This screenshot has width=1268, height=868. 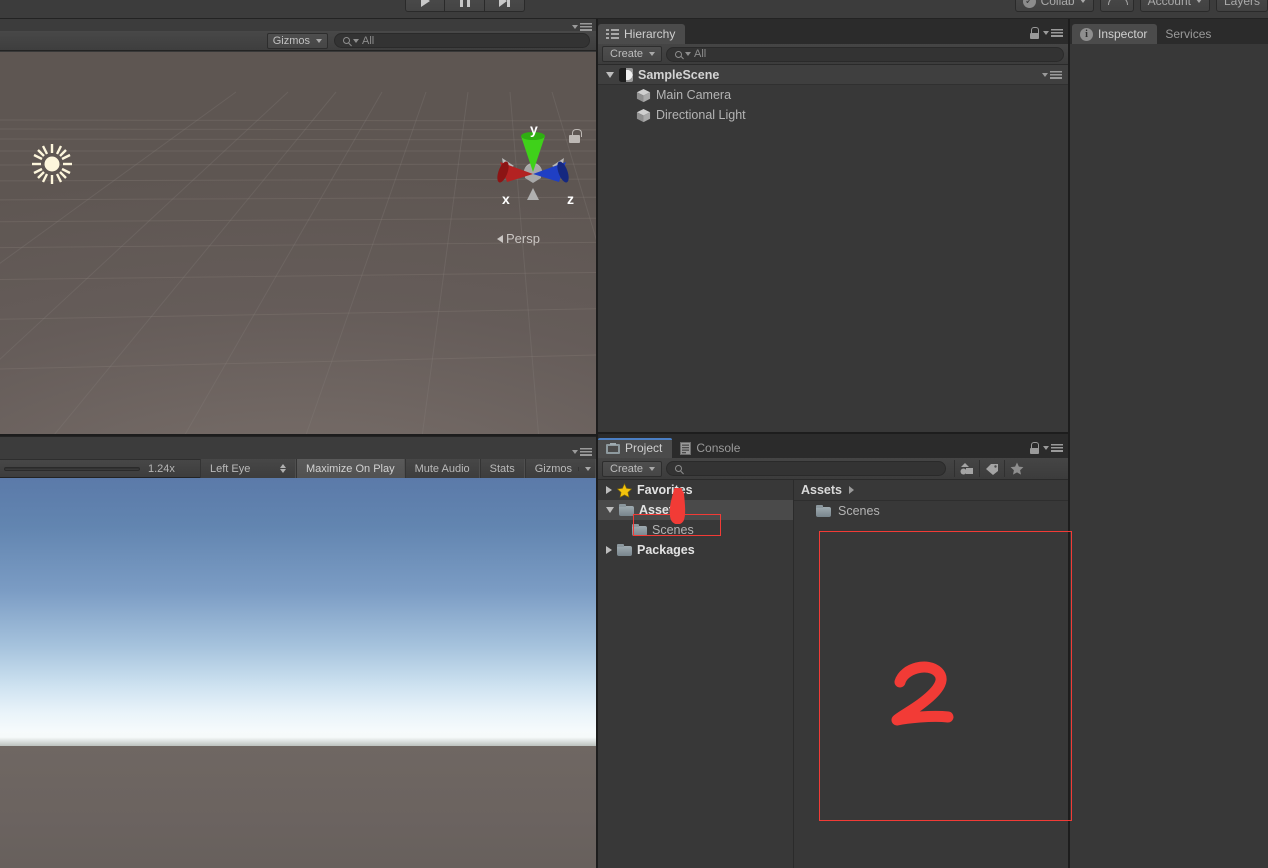 I want to click on game-view-tabstrip, so click(x=298, y=447).